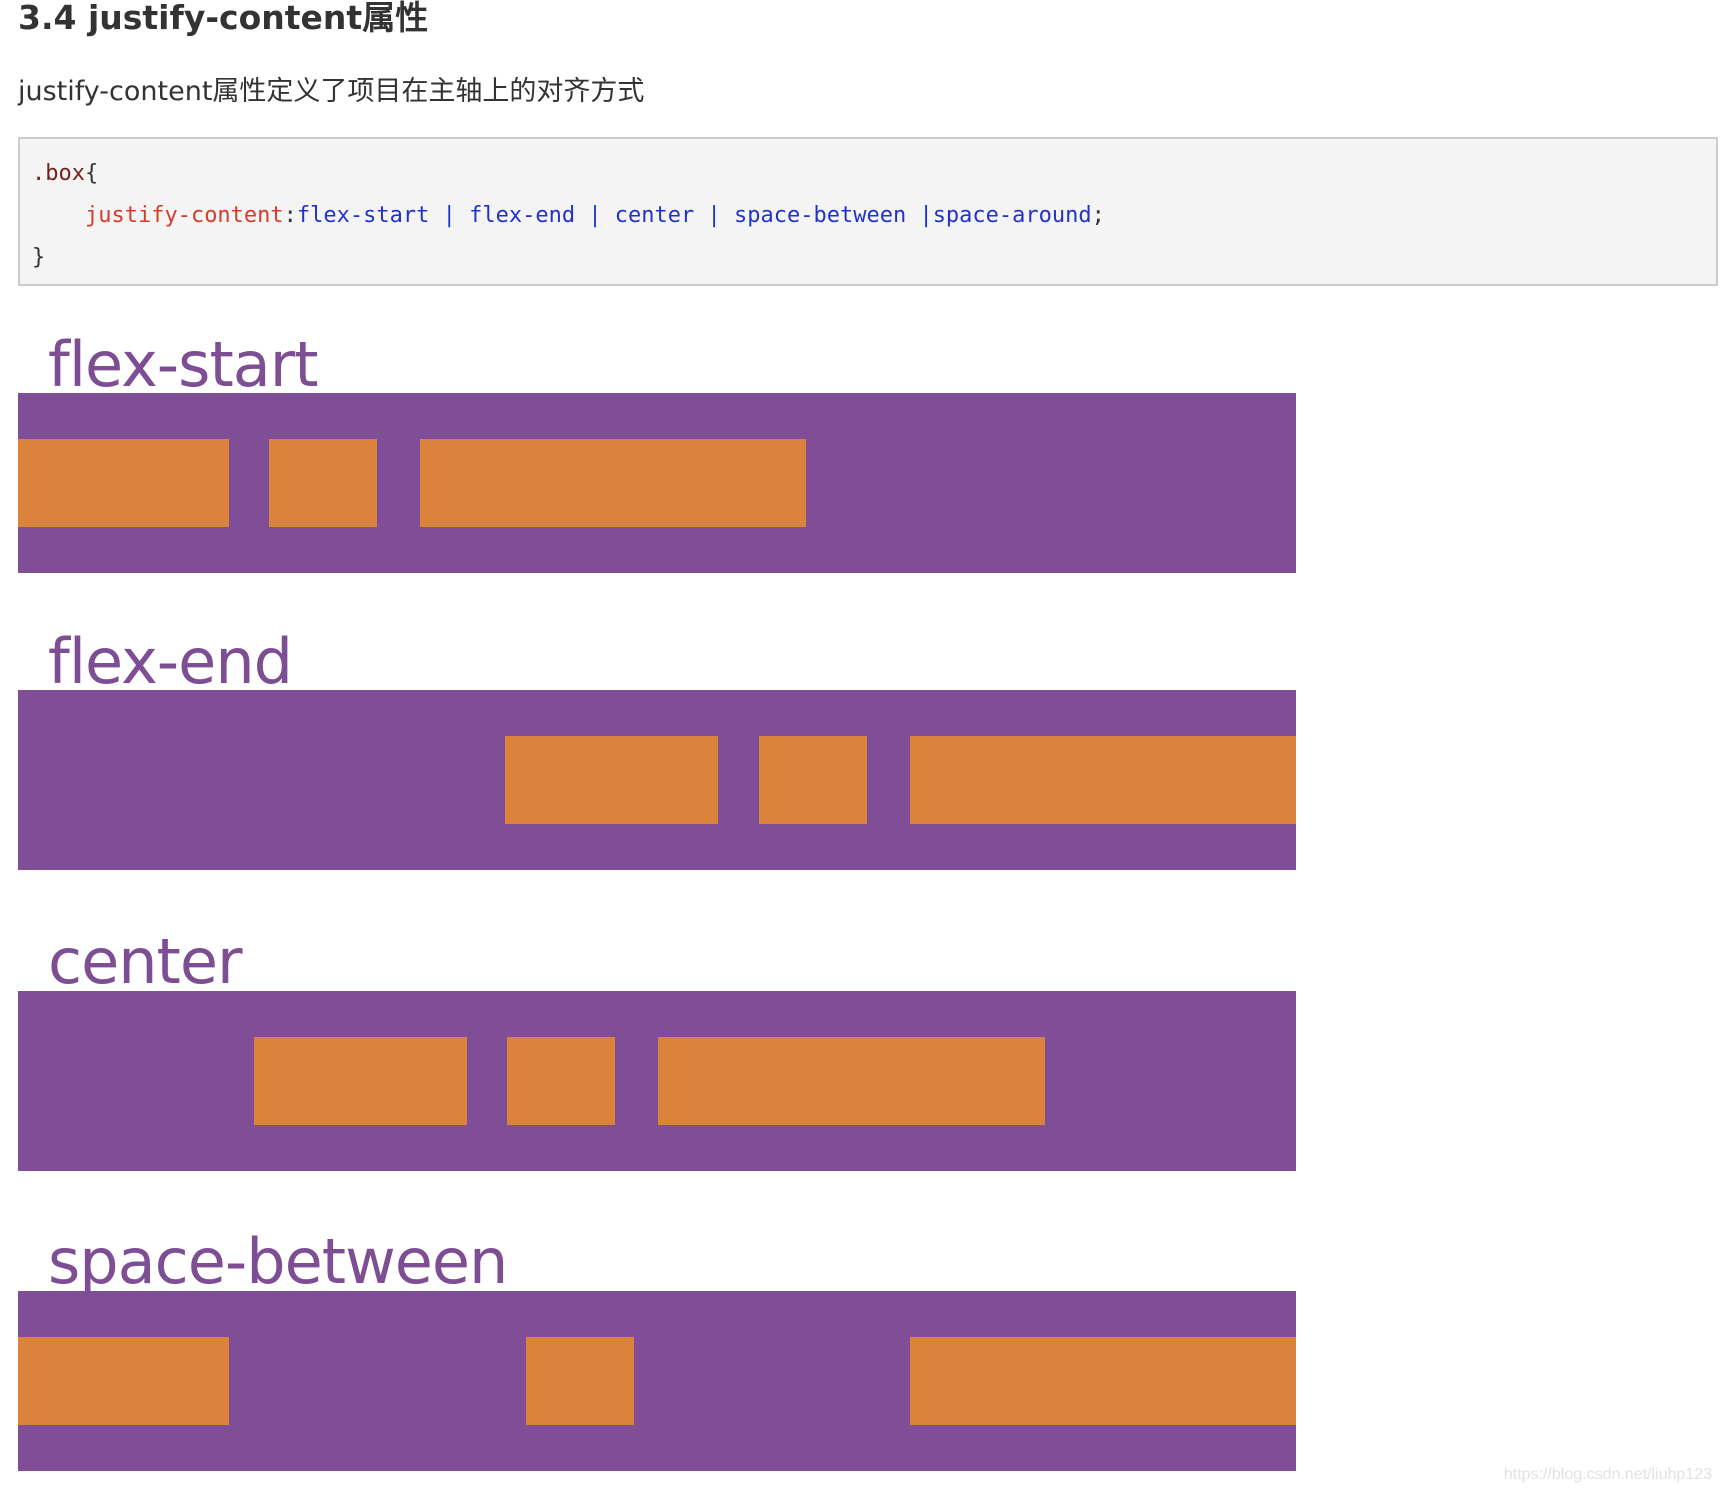  Describe the element at coordinates (223, 18) in the screenshot. I see `section-heading: 3.4 justify-content属性` at that location.